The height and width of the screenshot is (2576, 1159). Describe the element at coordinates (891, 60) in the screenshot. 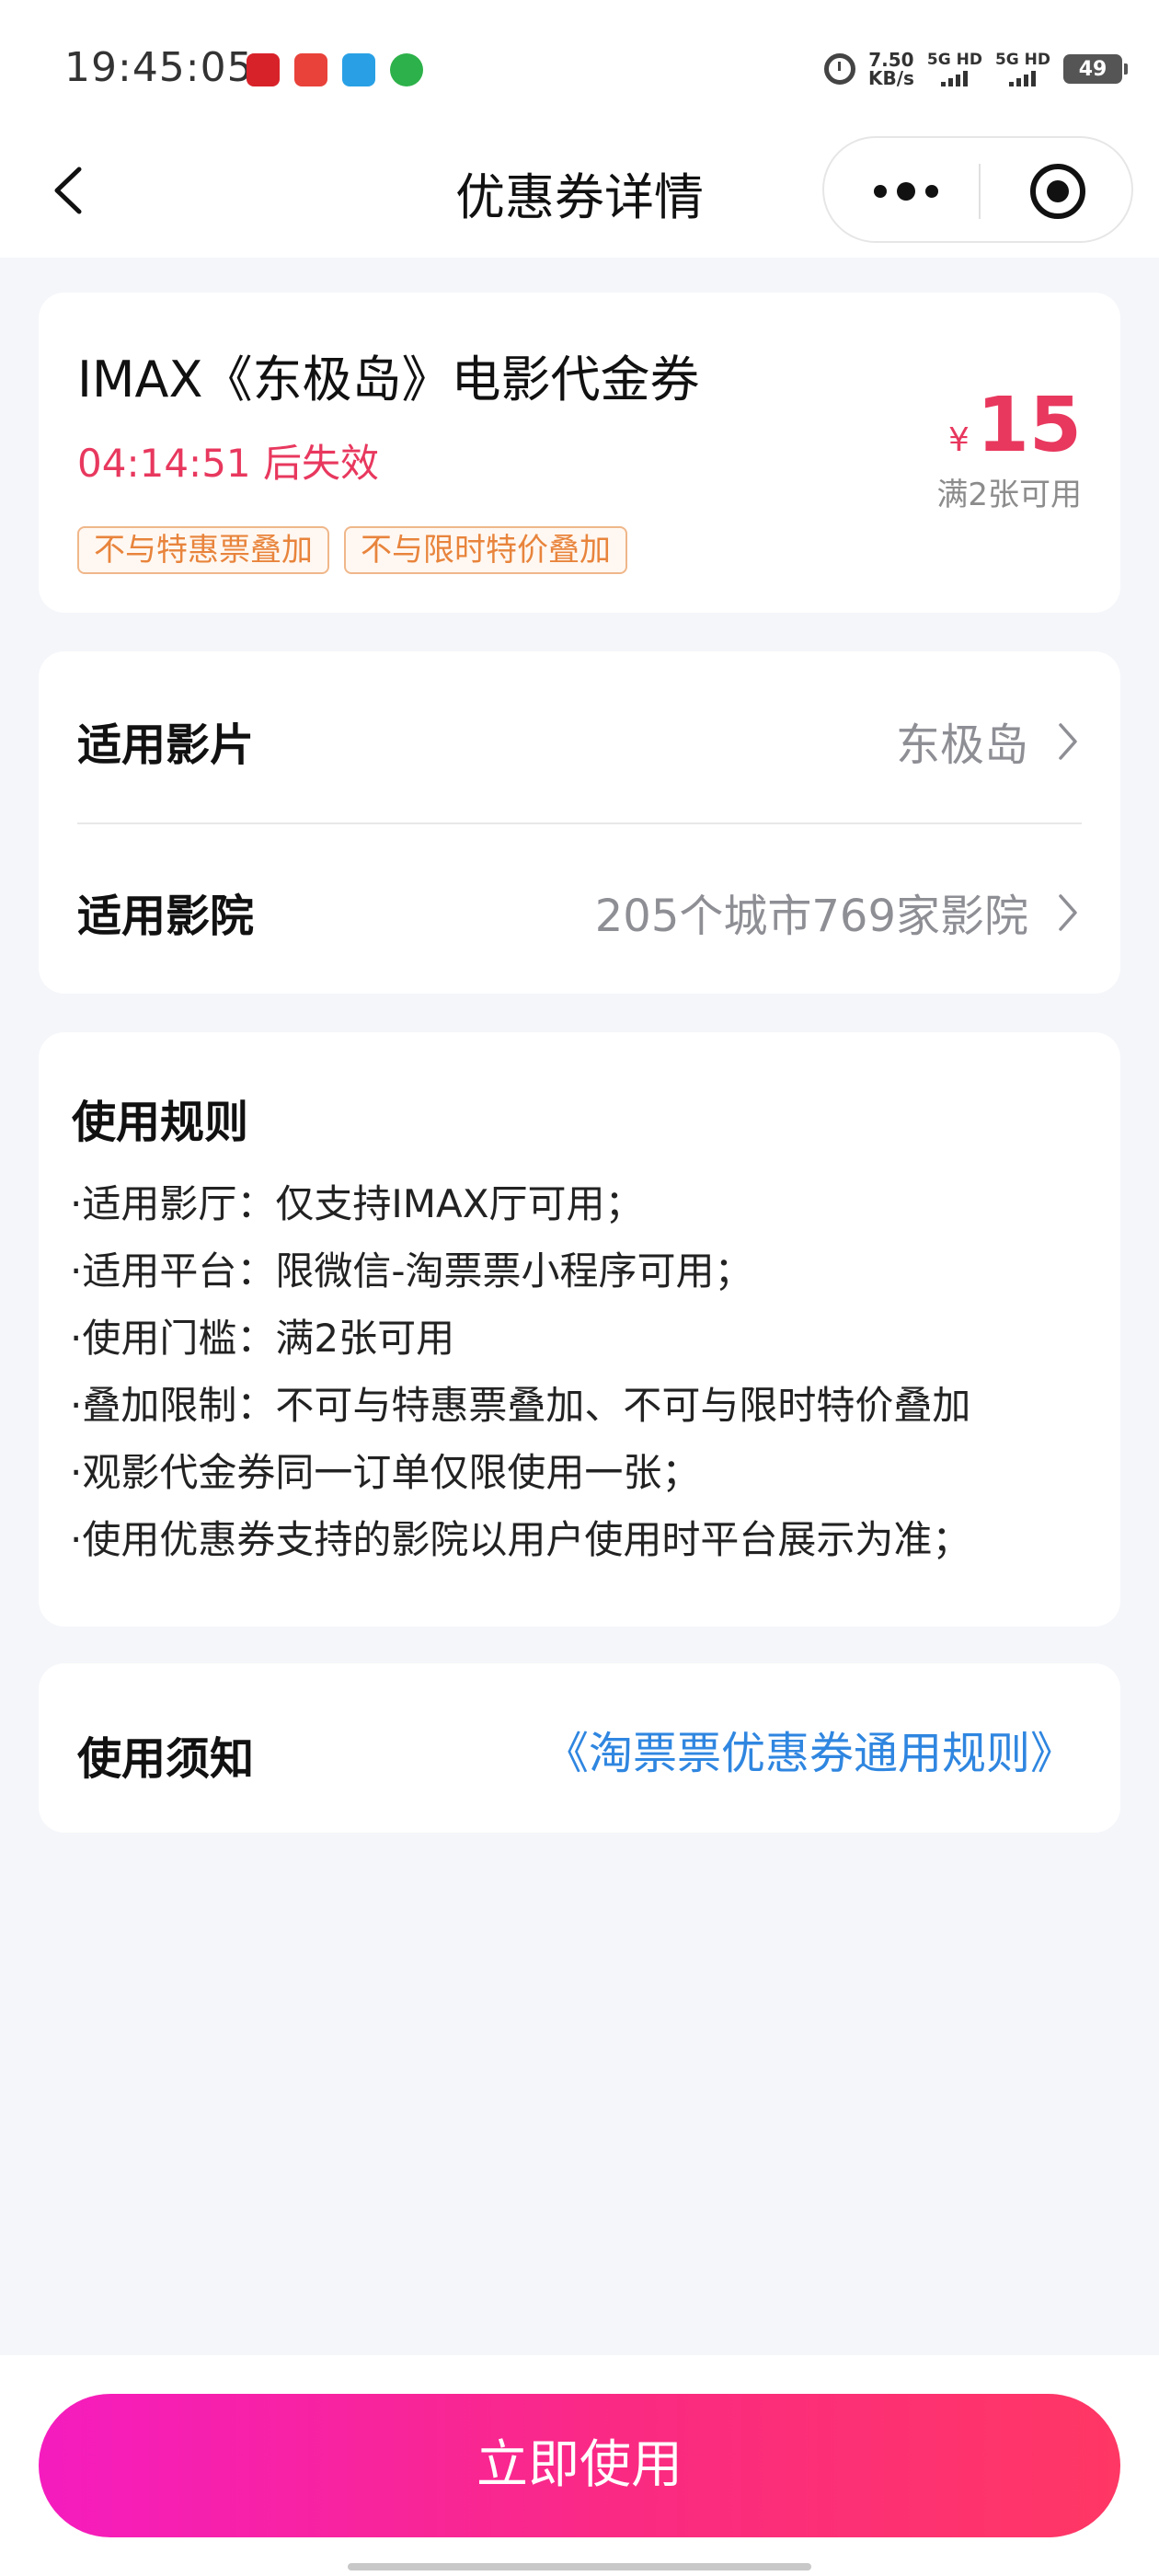

I see `network-speed-value: 7.50` at that location.